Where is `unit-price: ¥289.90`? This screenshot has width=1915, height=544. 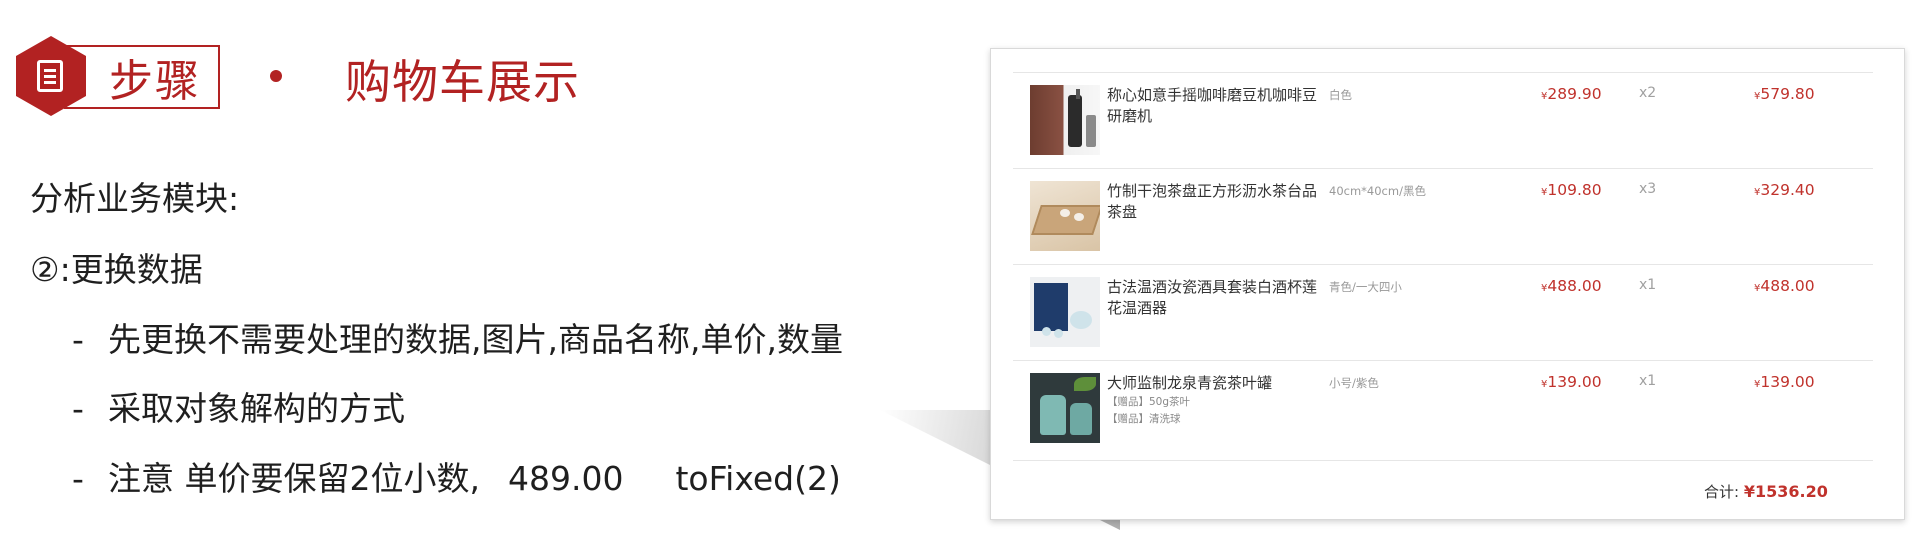
unit-price: ¥289.90 is located at coordinates (1571, 94).